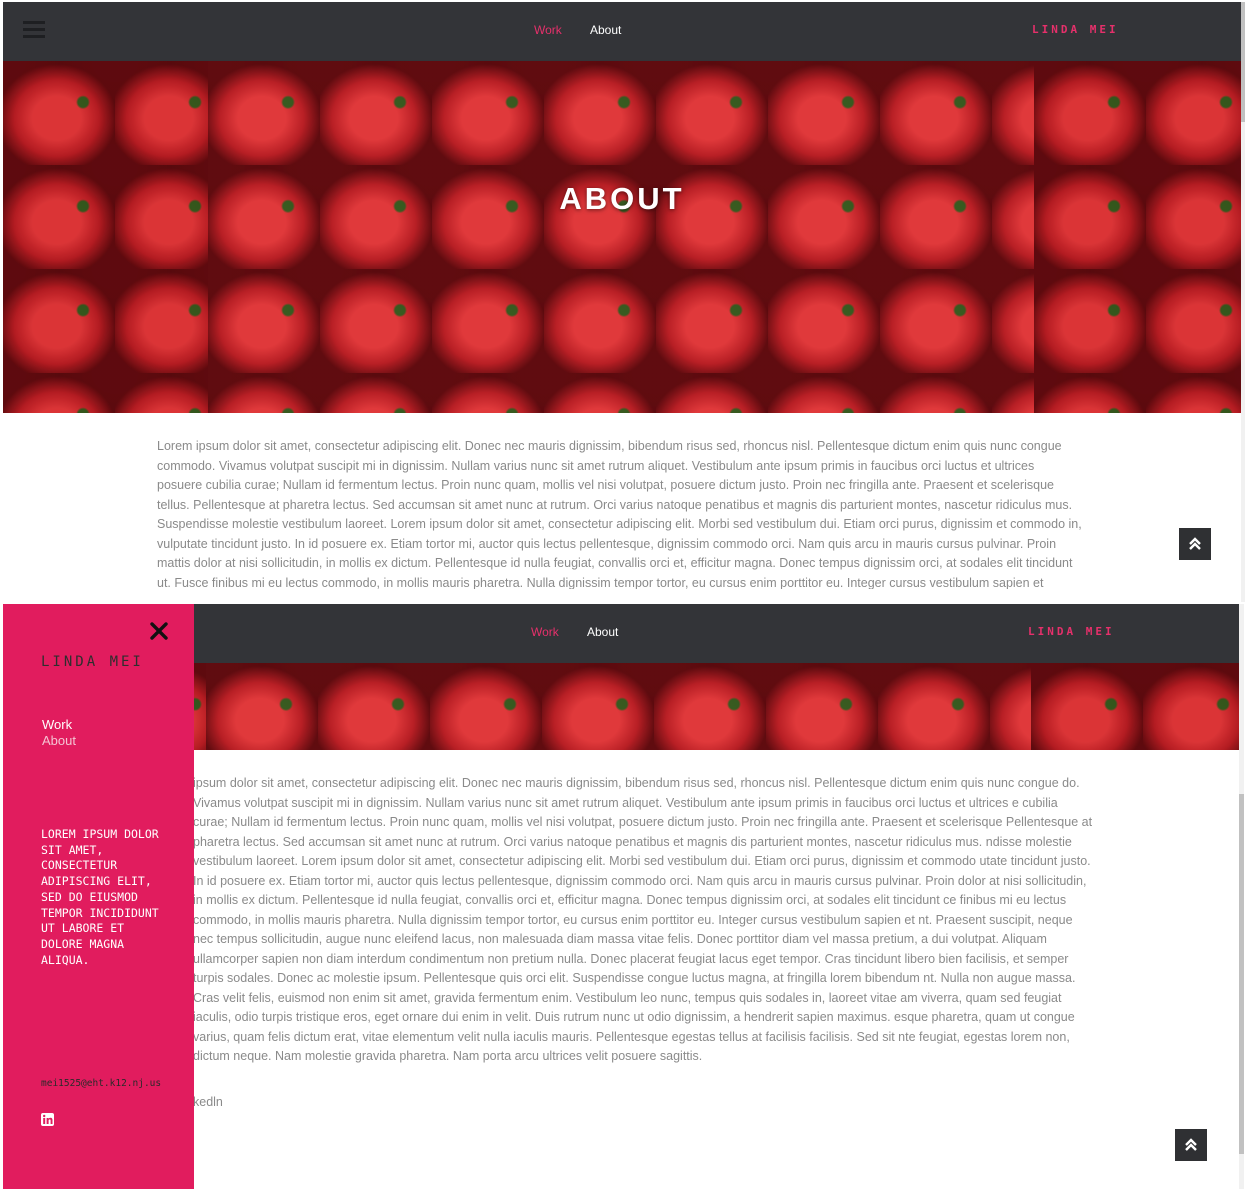 The image size is (1245, 1189). I want to click on hamburger-icon, so click(34, 30).